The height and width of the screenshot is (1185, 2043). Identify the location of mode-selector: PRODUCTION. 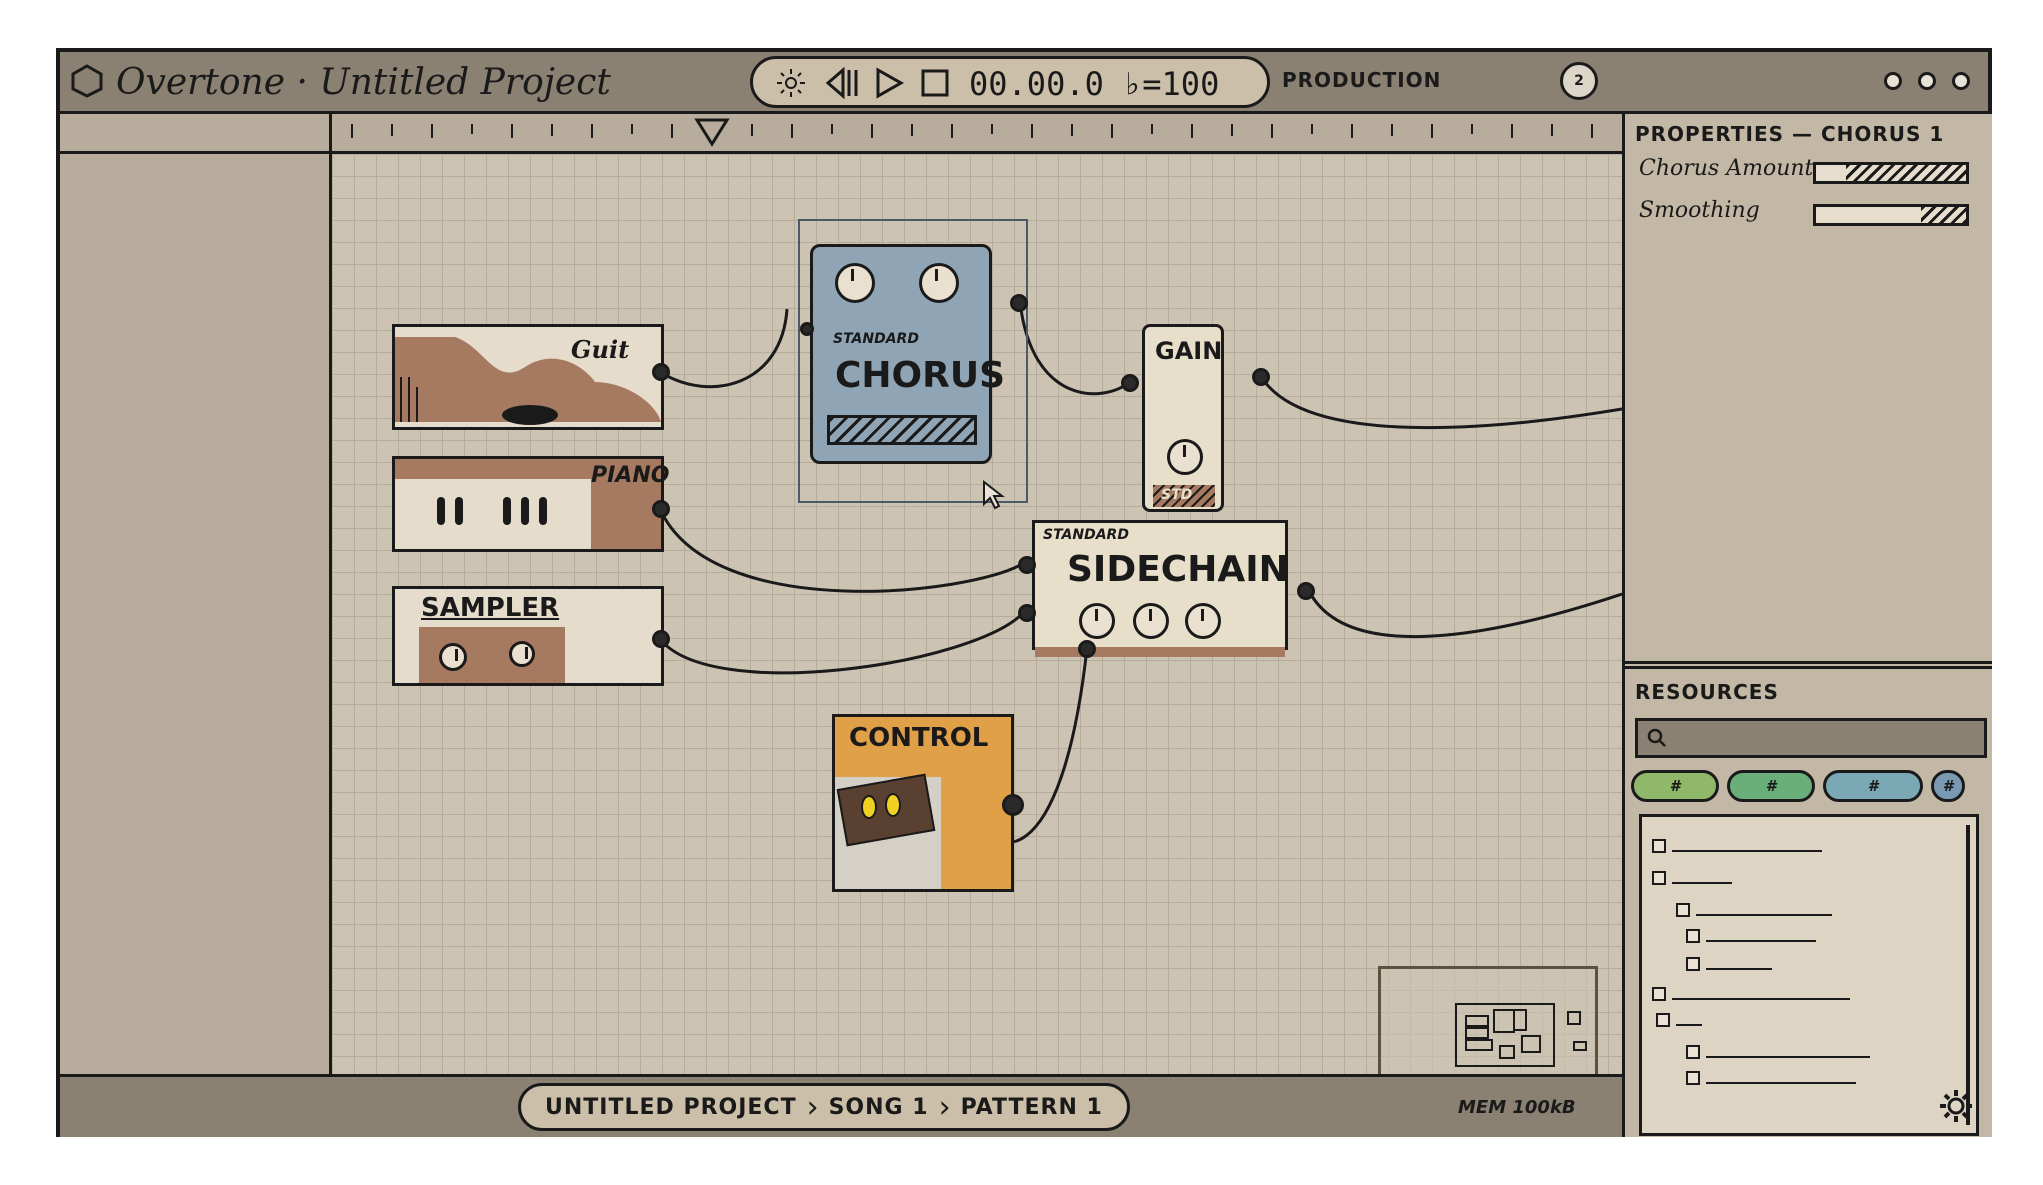
(1361, 80).